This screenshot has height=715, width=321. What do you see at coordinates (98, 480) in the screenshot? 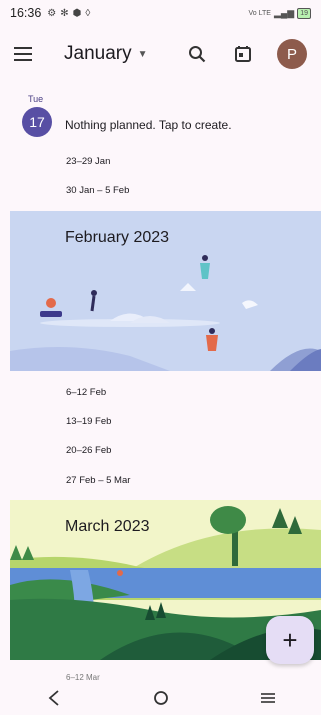
I see `week-label: 27 Feb – 5 Mar` at bounding box center [98, 480].